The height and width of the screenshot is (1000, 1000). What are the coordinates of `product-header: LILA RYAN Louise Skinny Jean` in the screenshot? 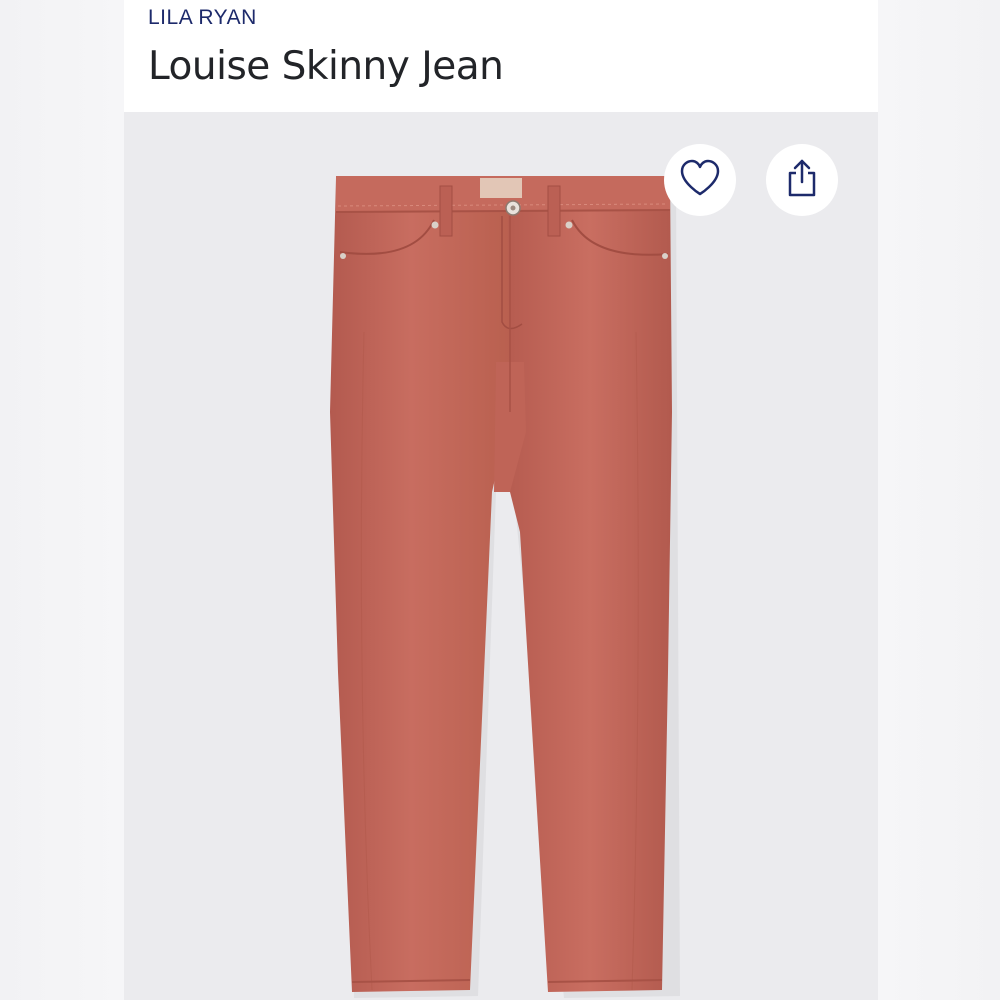 It's located at (501, 56).